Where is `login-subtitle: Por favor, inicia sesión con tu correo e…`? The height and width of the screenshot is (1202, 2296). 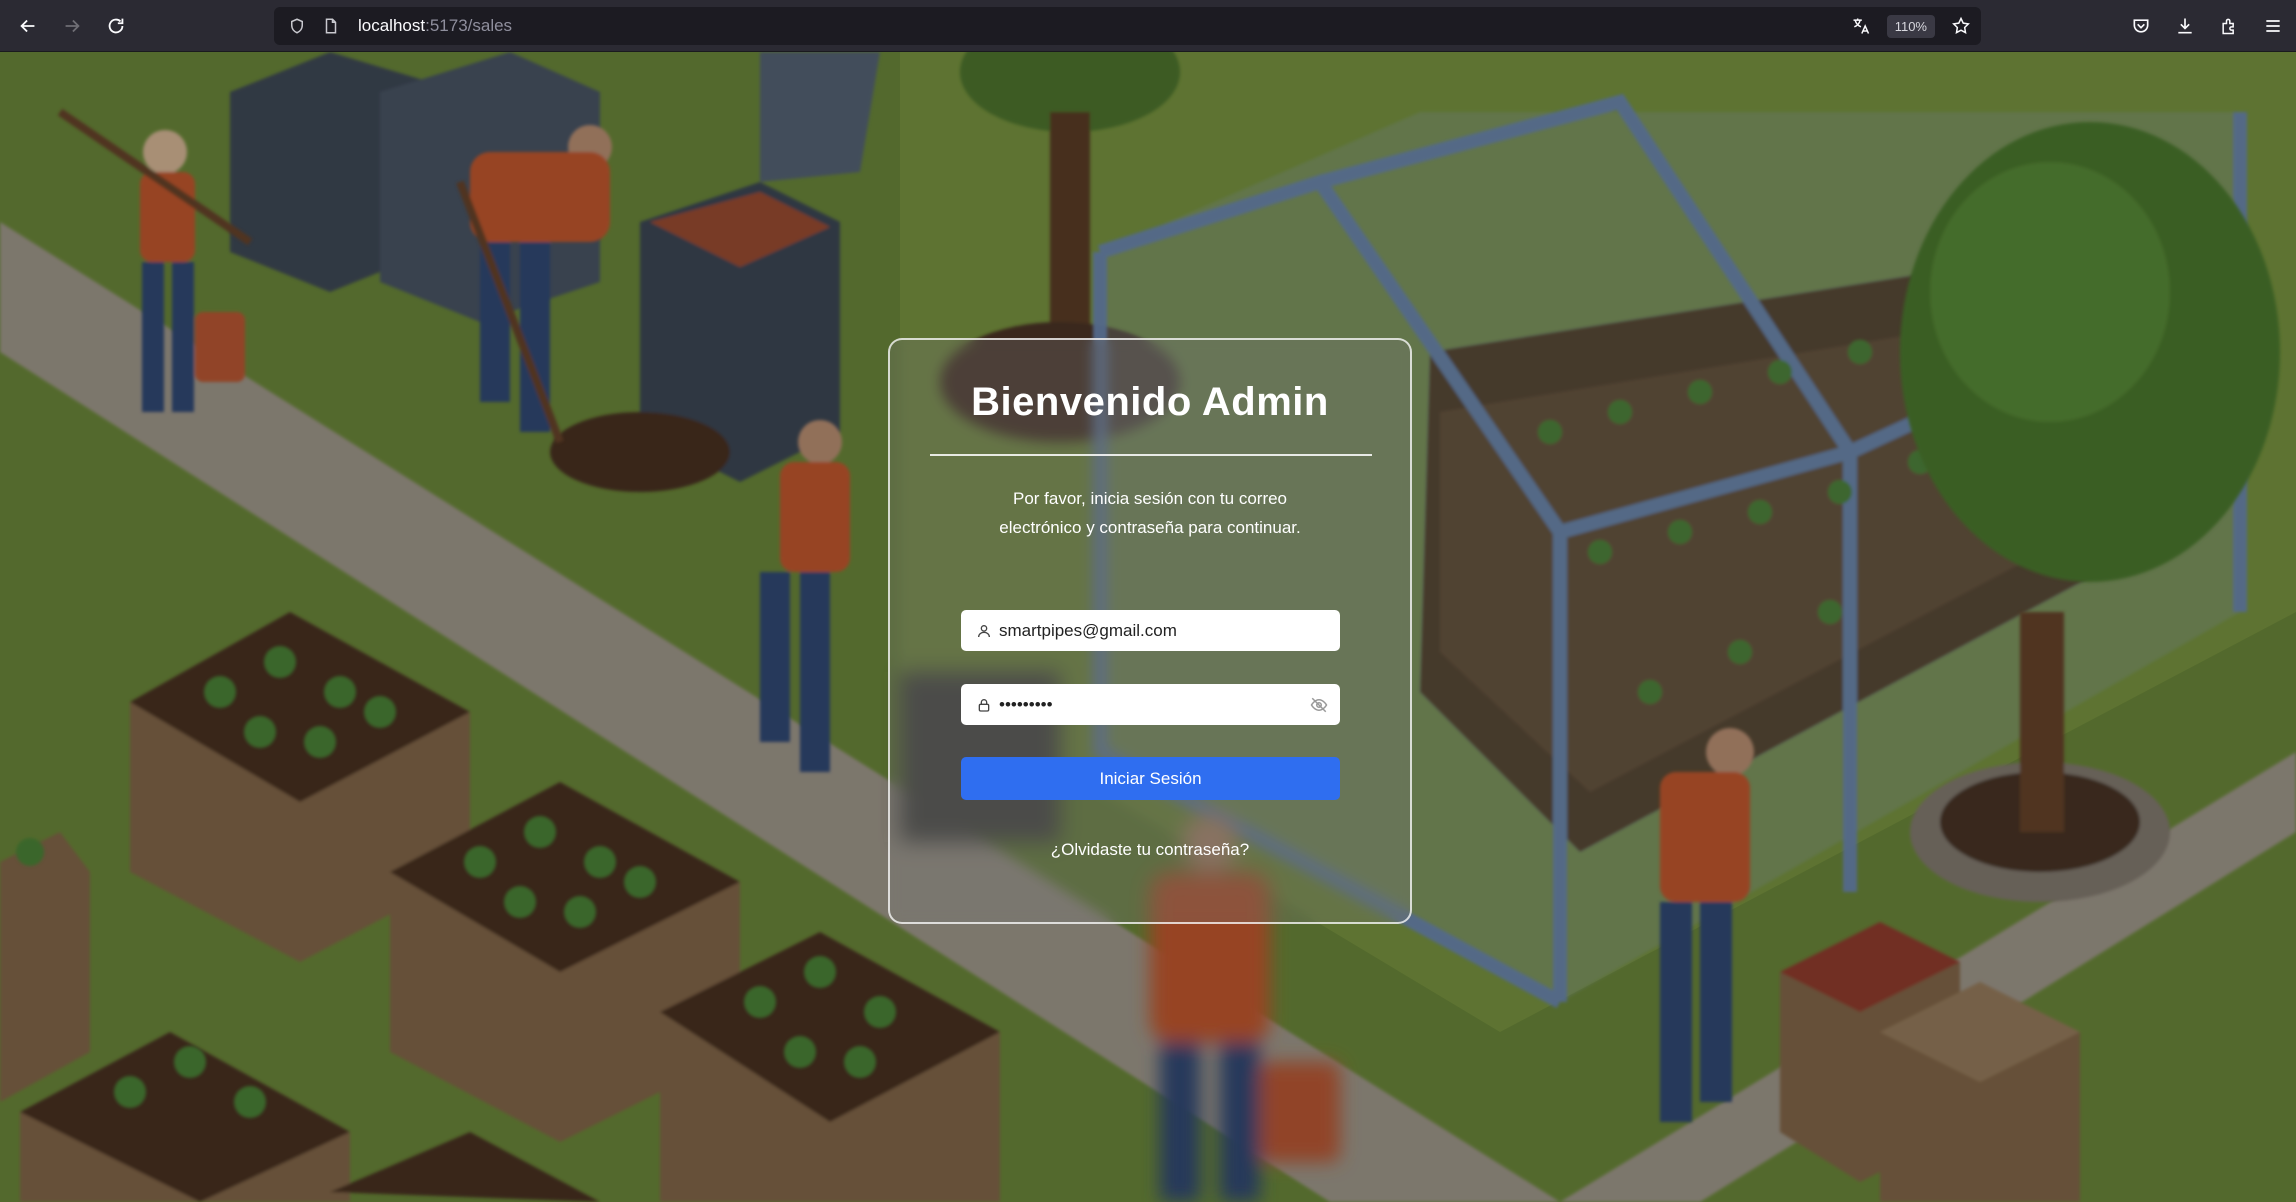 login-subtitle: Por favor, inicia sesión con tu correo e… is located at coordinates (1150, 513).